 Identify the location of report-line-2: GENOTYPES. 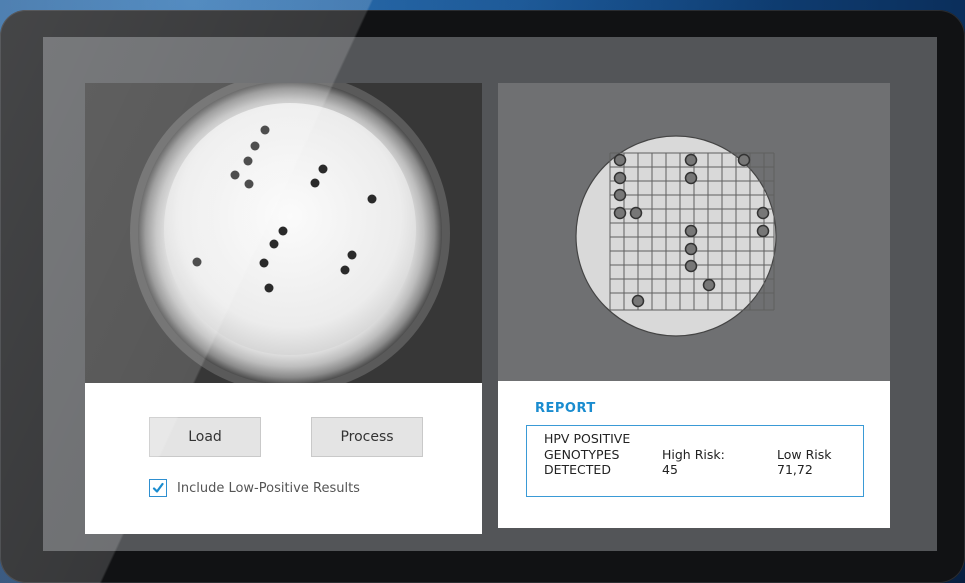
(582, 454).